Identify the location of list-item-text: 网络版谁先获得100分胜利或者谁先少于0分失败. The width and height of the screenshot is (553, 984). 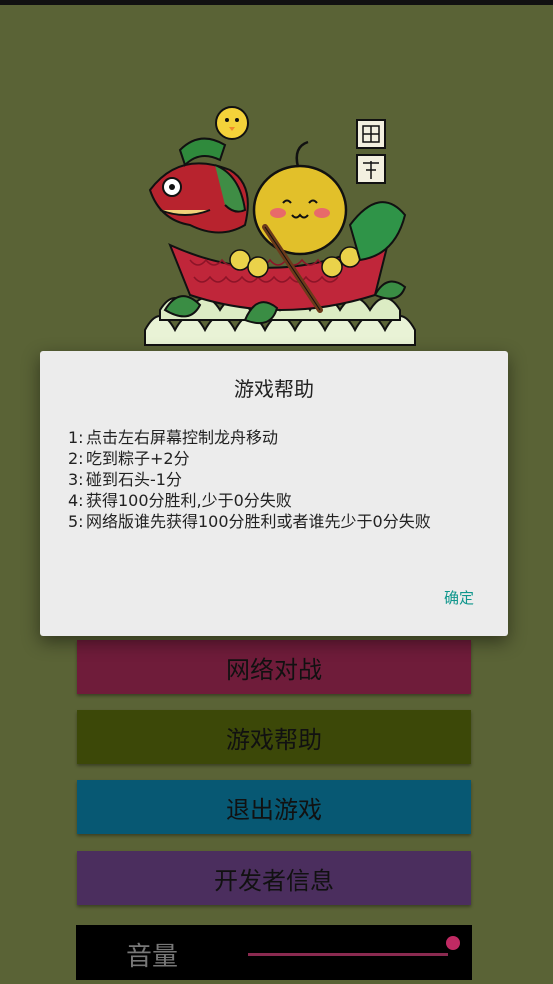
(258, 521).